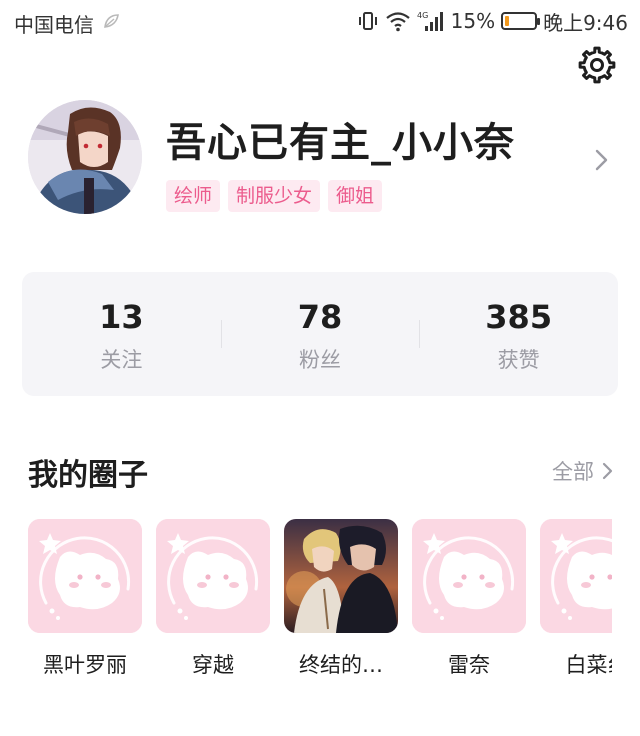 This screenshot has height=736, width=640. I want to click on circle-item: 雷奈, so click(469, 599).